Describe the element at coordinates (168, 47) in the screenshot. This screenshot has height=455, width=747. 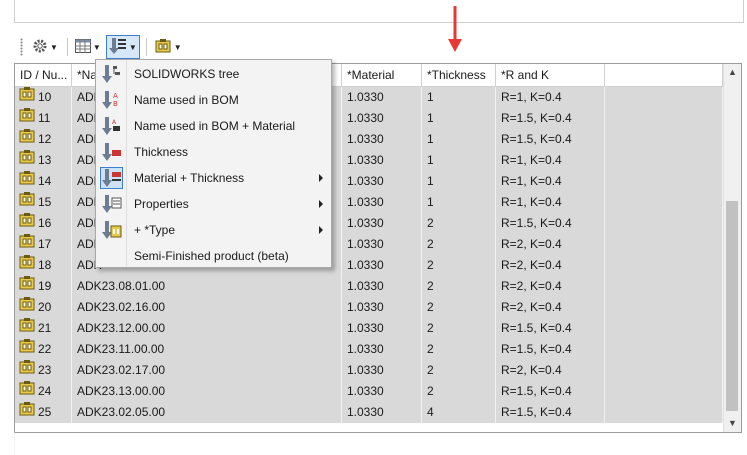
I see `part-options-button: ▼` at that location.